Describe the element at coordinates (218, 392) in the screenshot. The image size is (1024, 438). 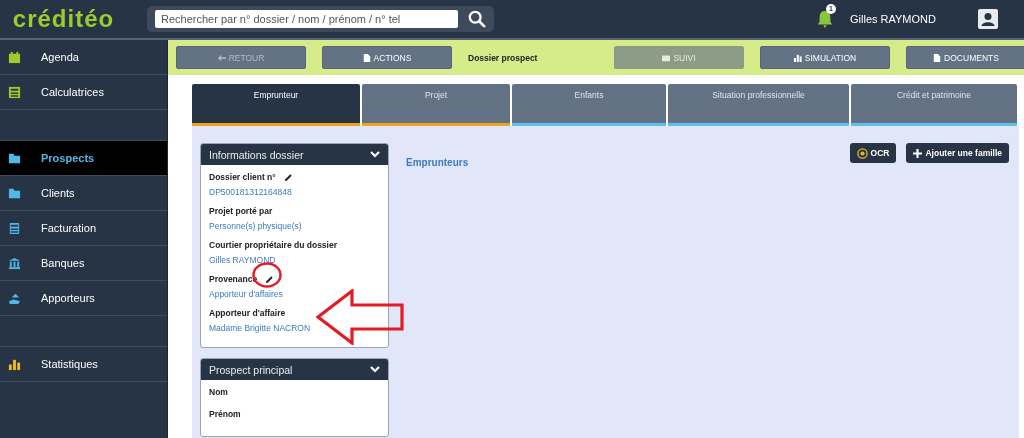
I see `field-label: Nom` at that location.